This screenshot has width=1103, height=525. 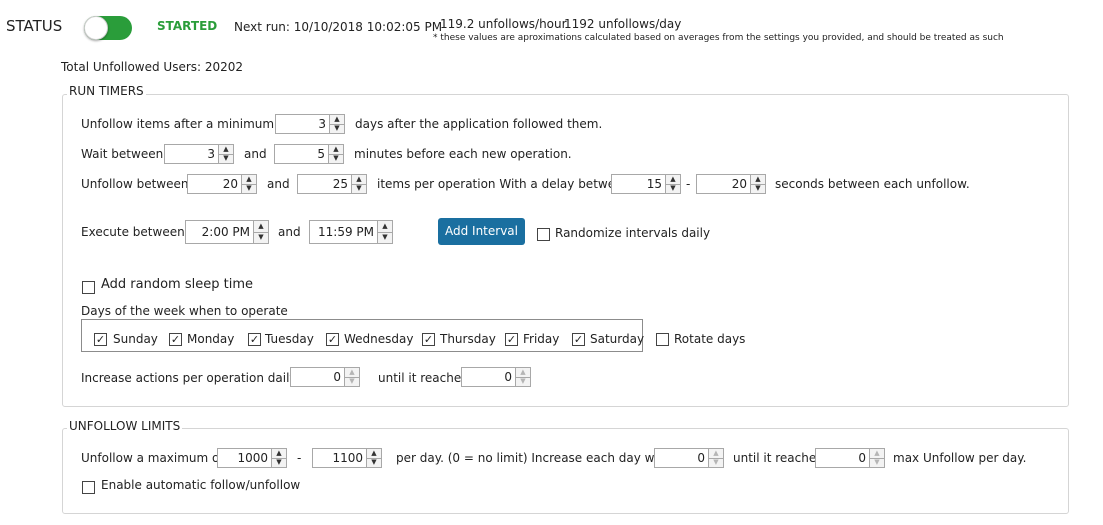 What do you see at coordinates (503, 24) in the screenshot?
I see `unfollows-per-hour: 119.2 unfollows/hour` at bounding box center [503, 24].